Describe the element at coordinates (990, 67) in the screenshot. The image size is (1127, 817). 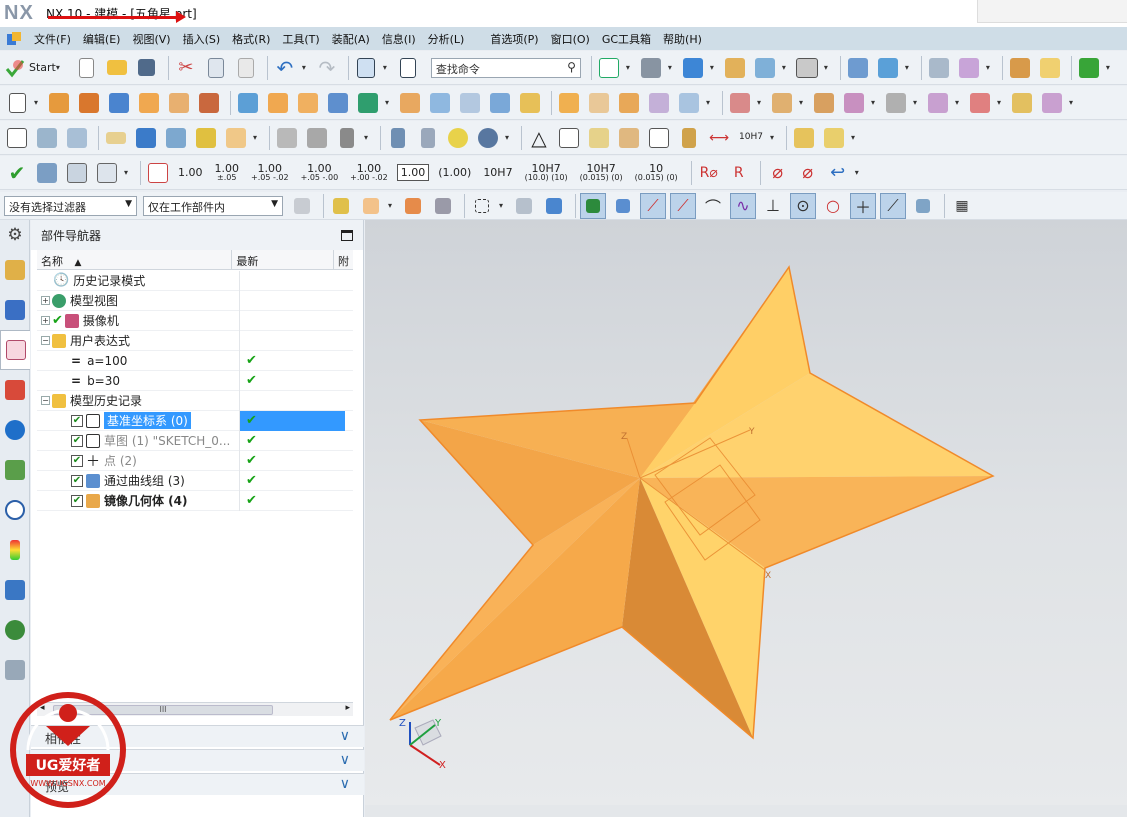
I see `wcs-dropdown-icon: ▾` at that location.